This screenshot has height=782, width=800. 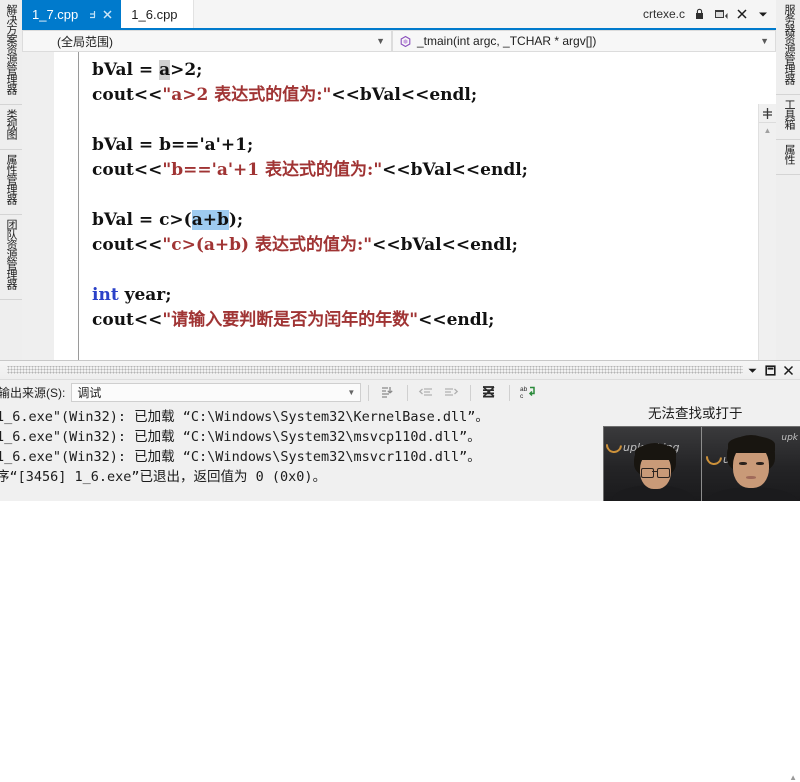 I want to click on code-token: bVal = b=='a'+1;, so click(x=173, y=145).